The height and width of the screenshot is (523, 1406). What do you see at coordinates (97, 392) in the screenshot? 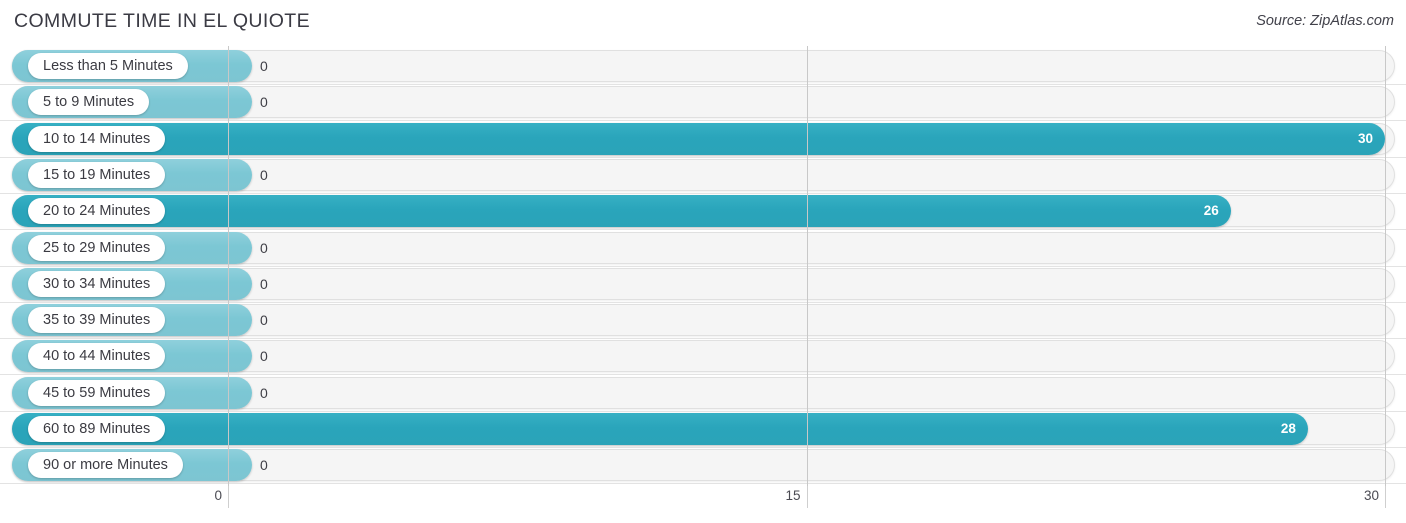
I see `category-label: 45 to 59 Minutes` at bounding box center [97, 392].